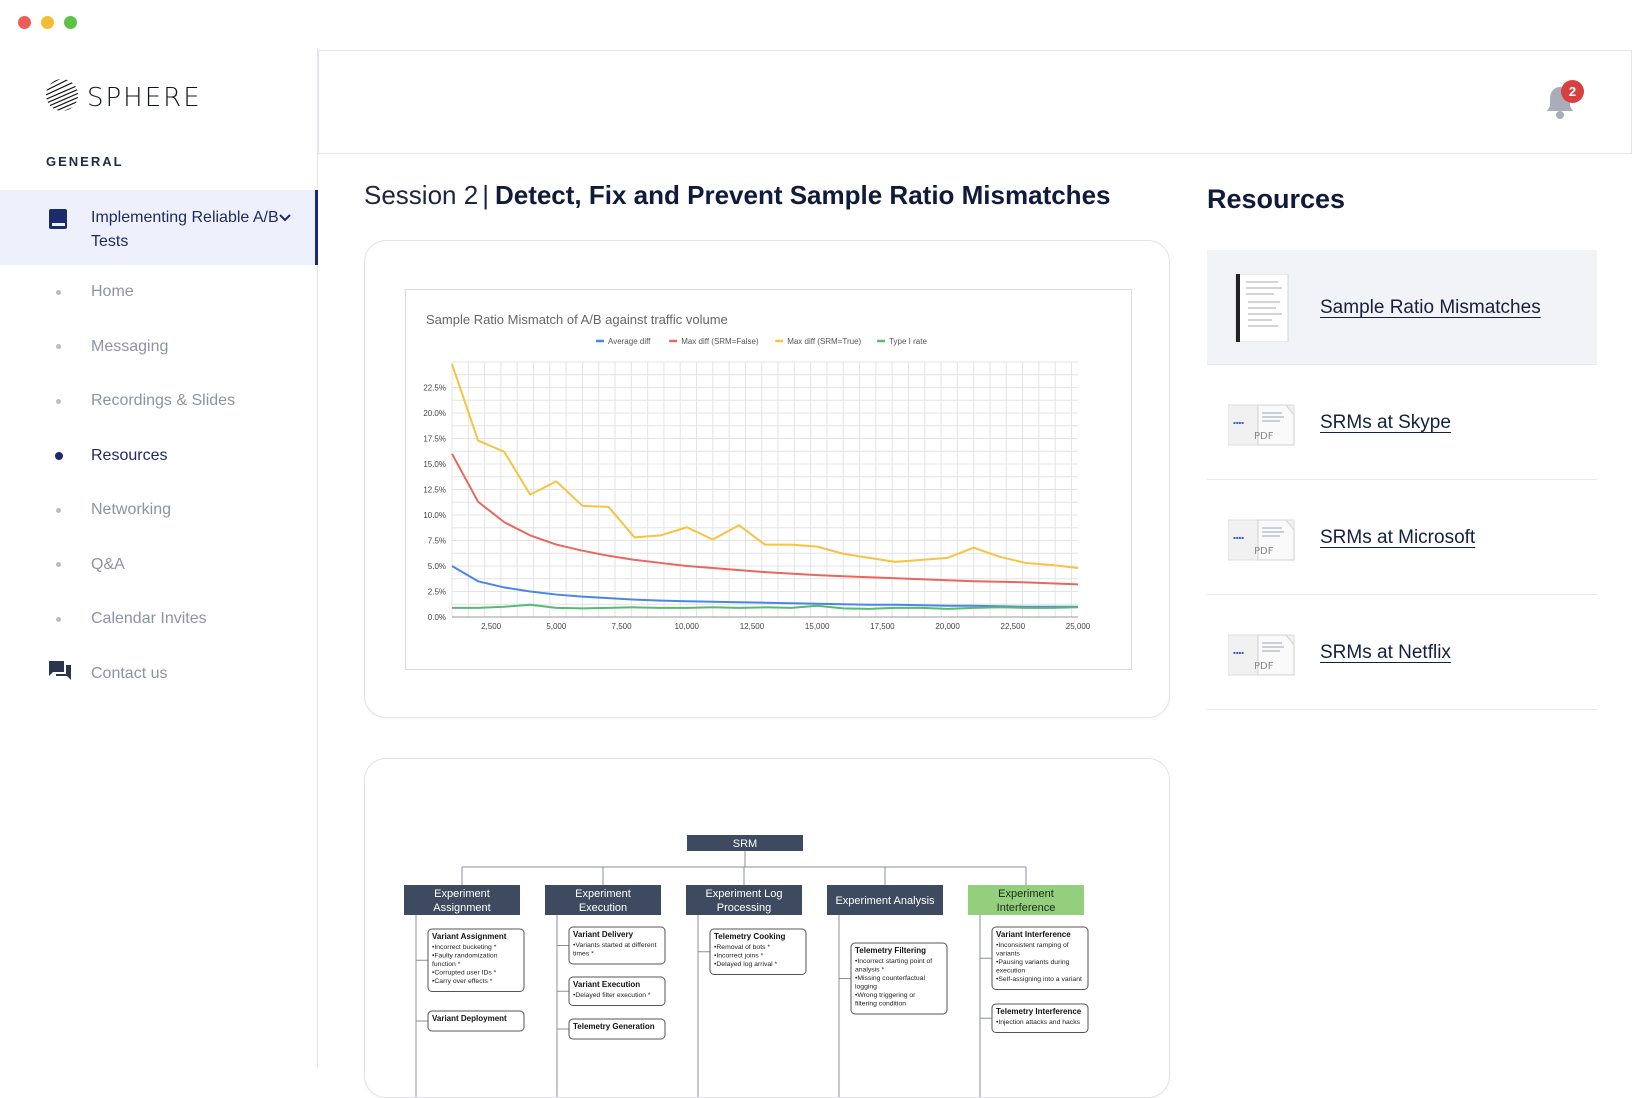 The width and height of the screenshot is (1632, 1098). Describe the element at coordinates (975, 102) in the screenshot. I see `top-bar` at that location.